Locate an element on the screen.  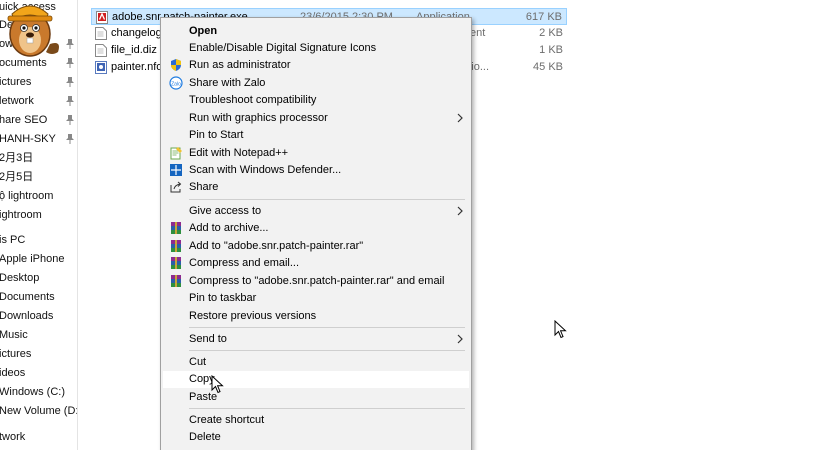
file-name: file_id.diz is located at coordinates (134, 50).